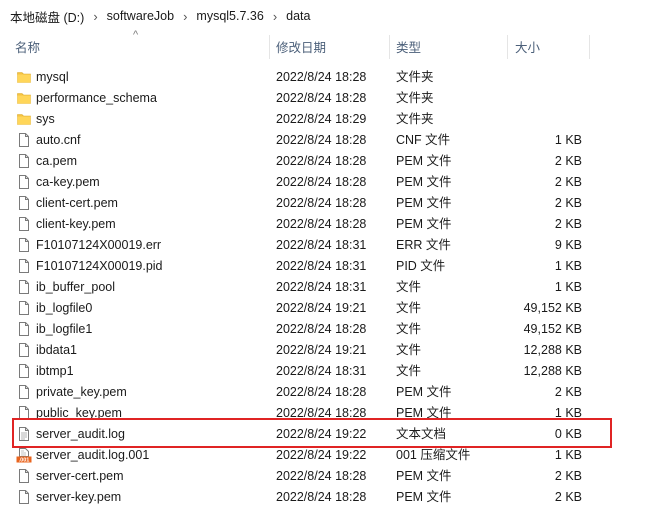 This screenshot has height=508, width=654. Describe the element at coordinates (327, 392) in the screenshot. I see `file-row: private_key.pem 2022/8/24 18:28 PEM 文件 2 KB` at that location.